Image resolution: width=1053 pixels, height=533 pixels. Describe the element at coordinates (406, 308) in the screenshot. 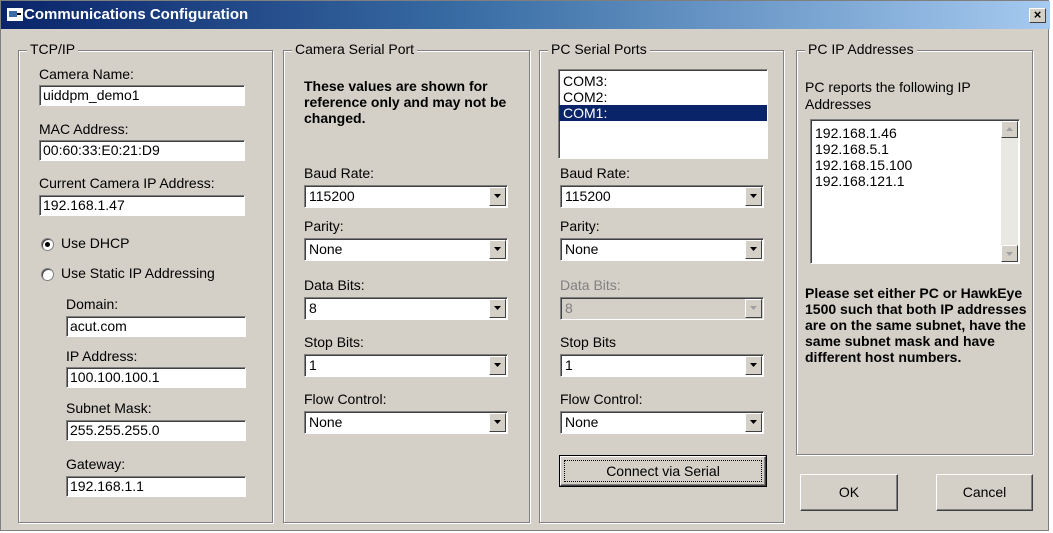

I see `camera-databits-select: 8` at that location.